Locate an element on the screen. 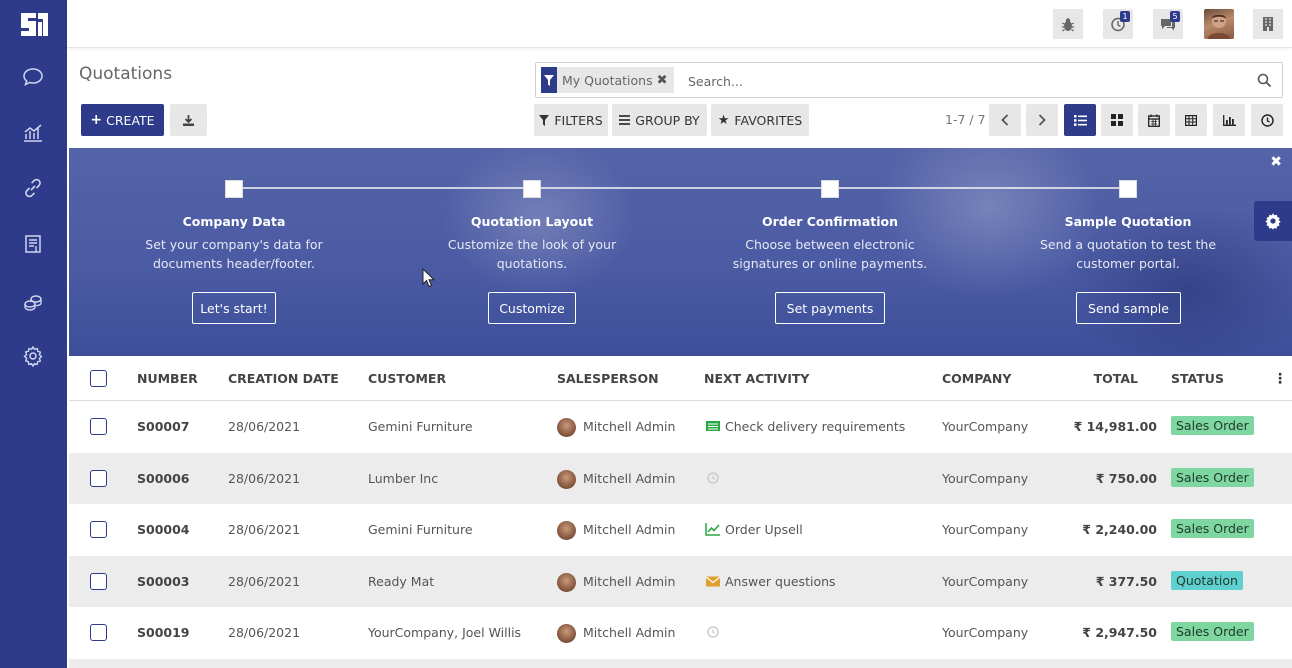 Image resolution: width=1292 pixels, height=668 pixels. invoicing-icon is located at coordinates (33, 244).